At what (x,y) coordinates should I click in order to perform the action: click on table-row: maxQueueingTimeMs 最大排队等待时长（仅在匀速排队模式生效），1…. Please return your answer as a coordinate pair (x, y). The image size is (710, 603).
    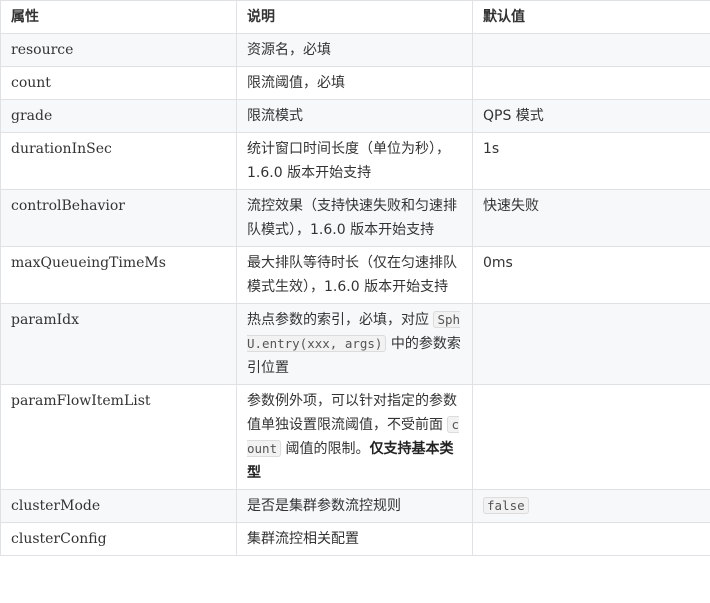
    Looking at the image, I should click on (355, 275).